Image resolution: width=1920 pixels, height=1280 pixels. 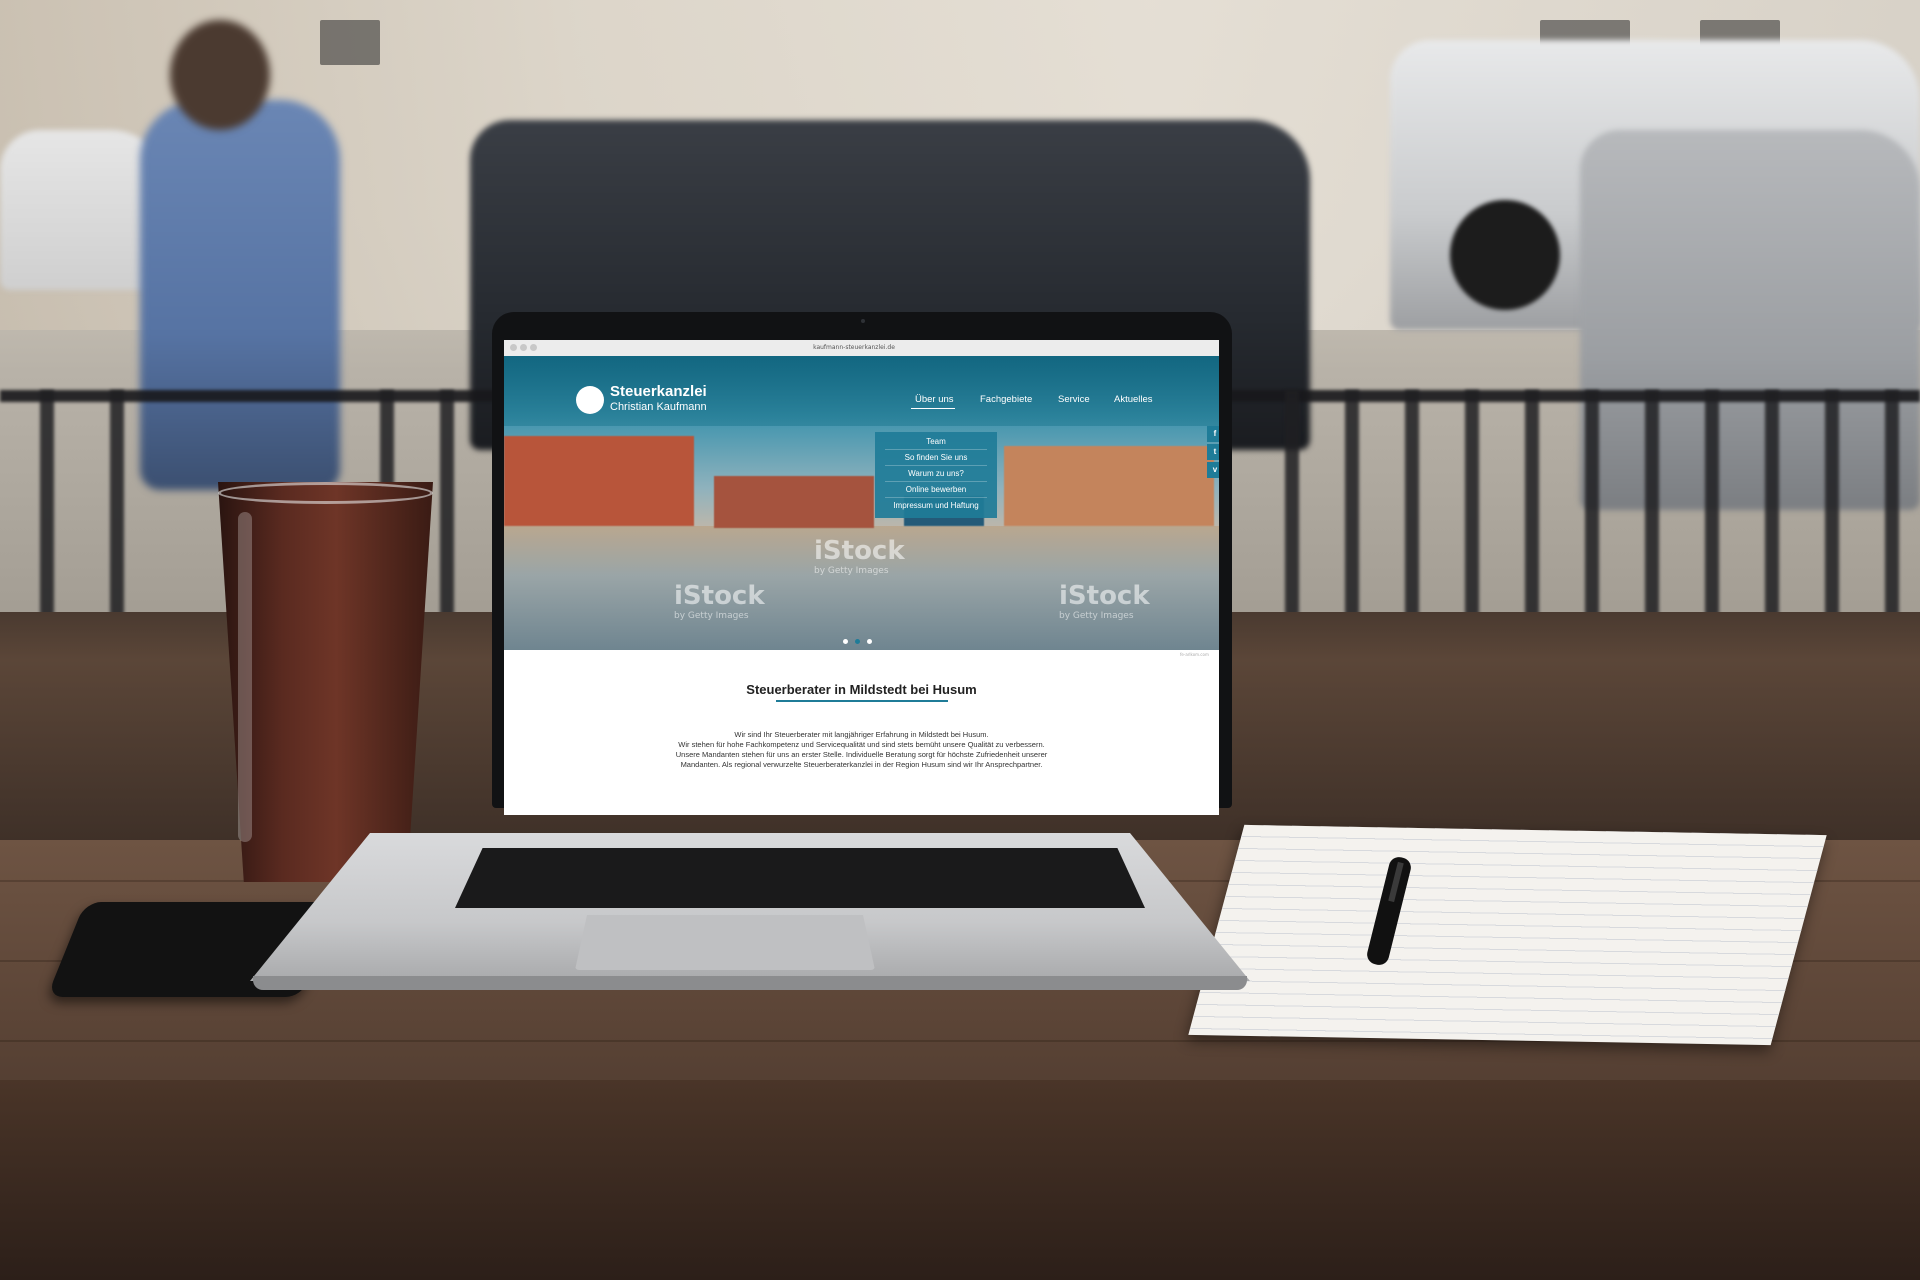 What do you see at coordinates (590, 400) in the screenshot?
I see `logo-icon` at bounding box center [590, 400].